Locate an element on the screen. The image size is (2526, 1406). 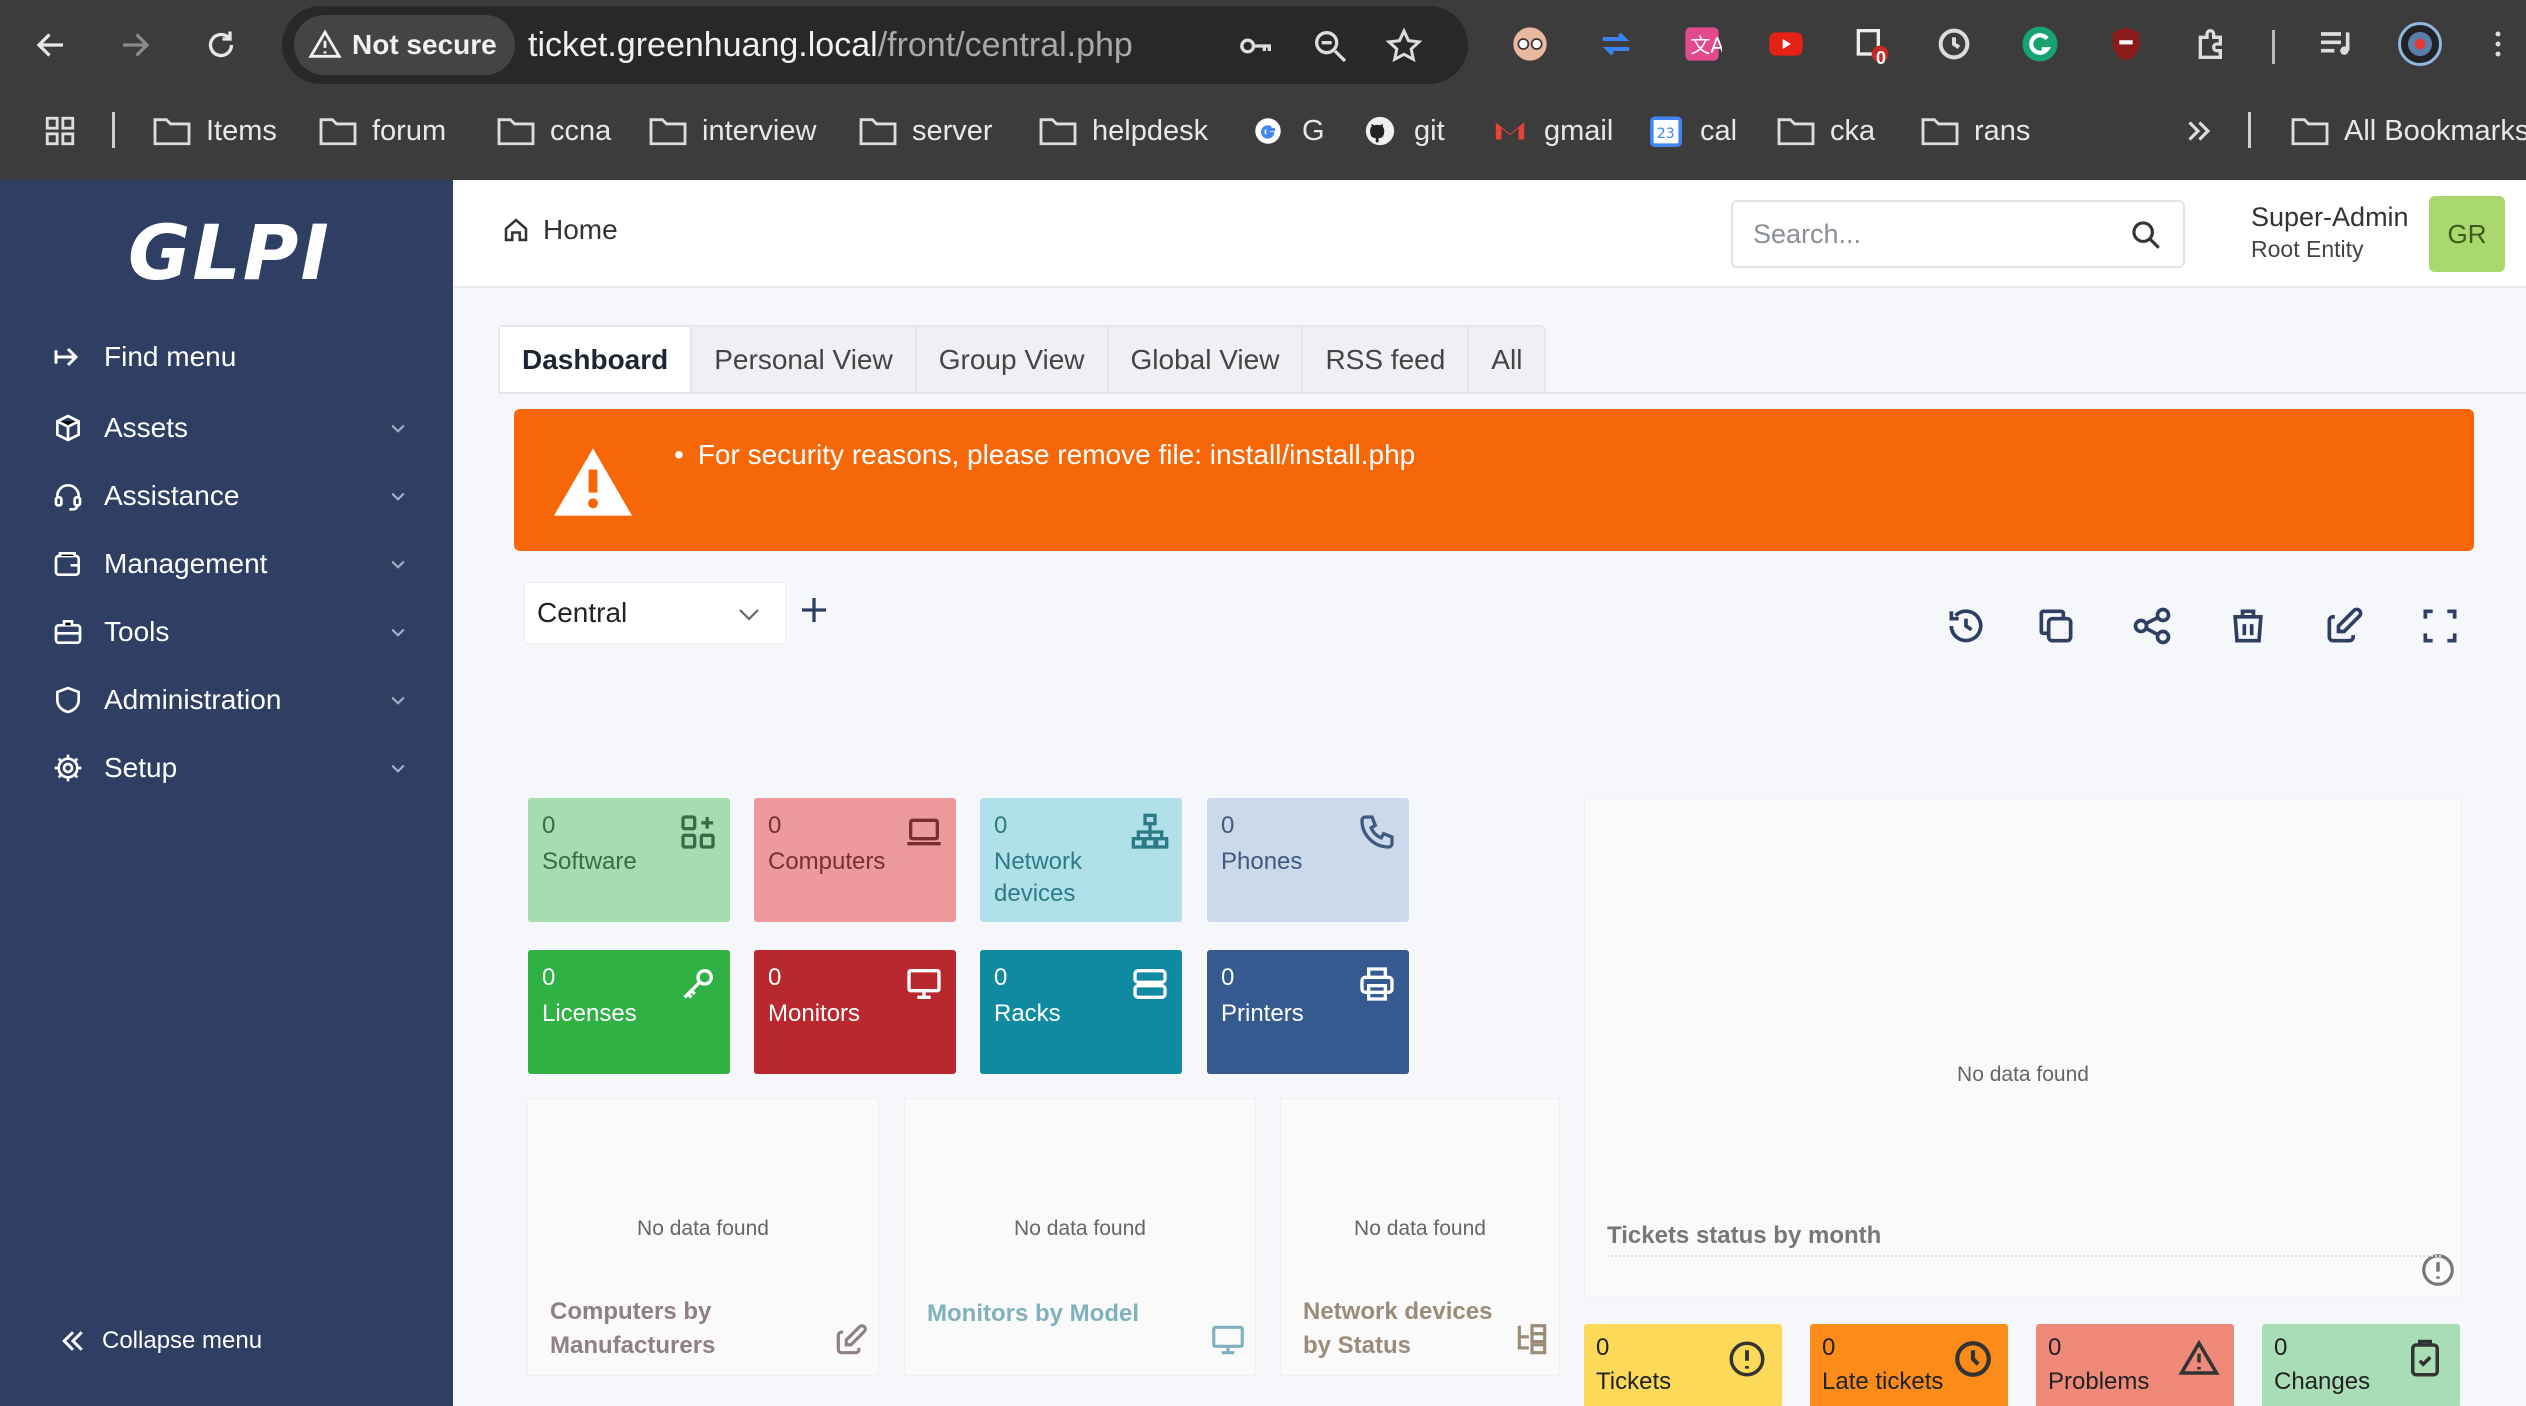
card-printers: 0 Printers is located at coordinates (1308, 1012).